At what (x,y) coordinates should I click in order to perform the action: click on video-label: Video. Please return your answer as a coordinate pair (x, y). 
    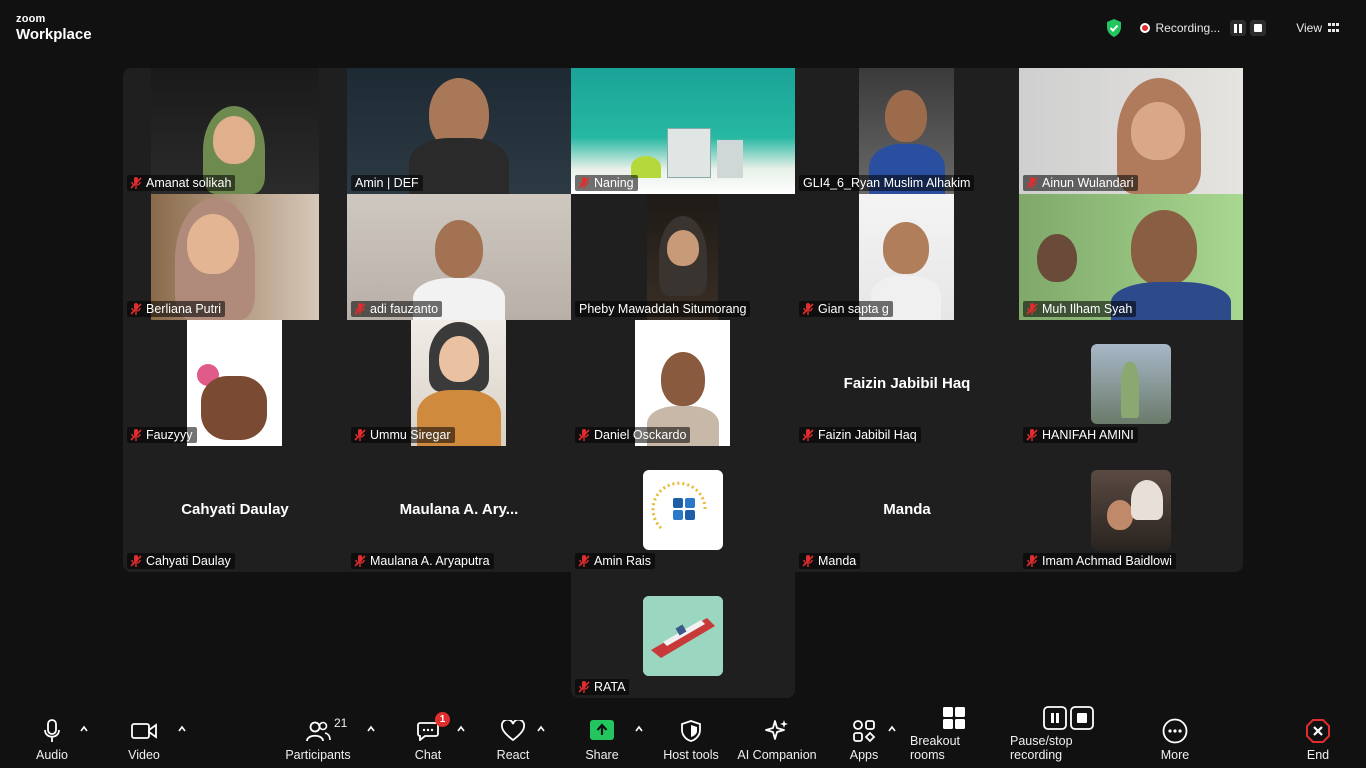
    Looking at the image, I should click on (144, 755).